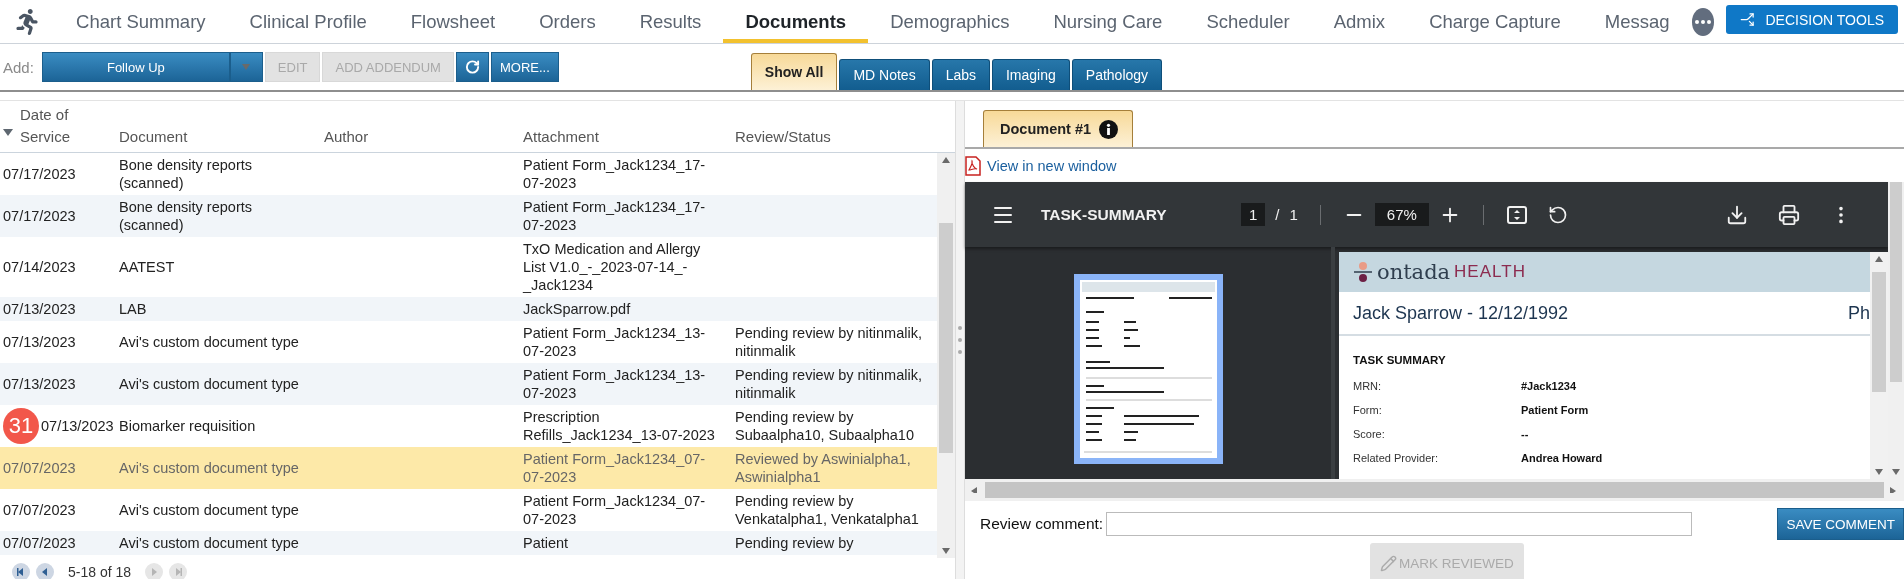  What do you see at coordinates (141, 21) in the screenshot?
I see `nav-tab: Chart Summary` at bounding box center [141, 21].